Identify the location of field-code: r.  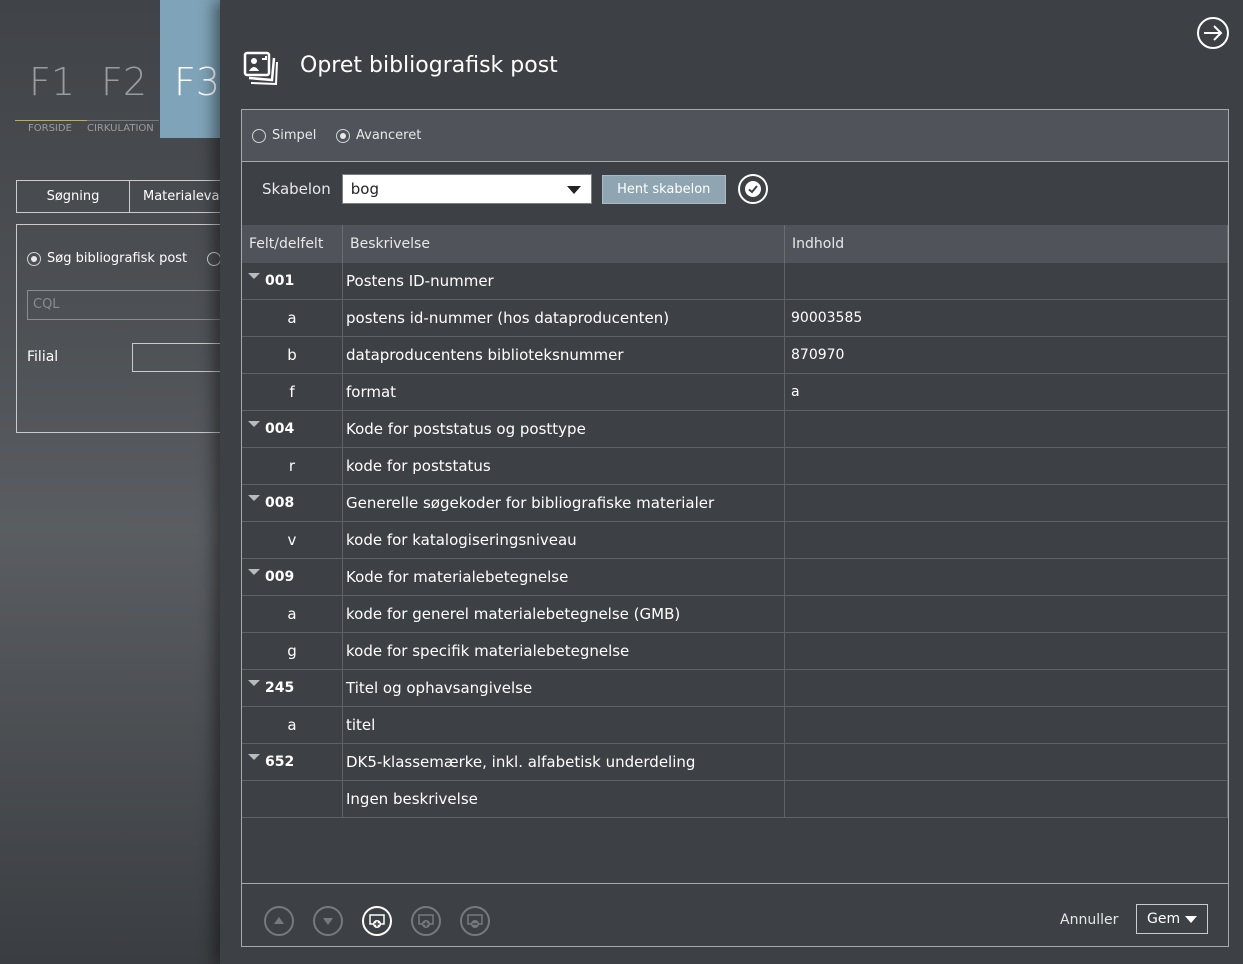
(292, 466).